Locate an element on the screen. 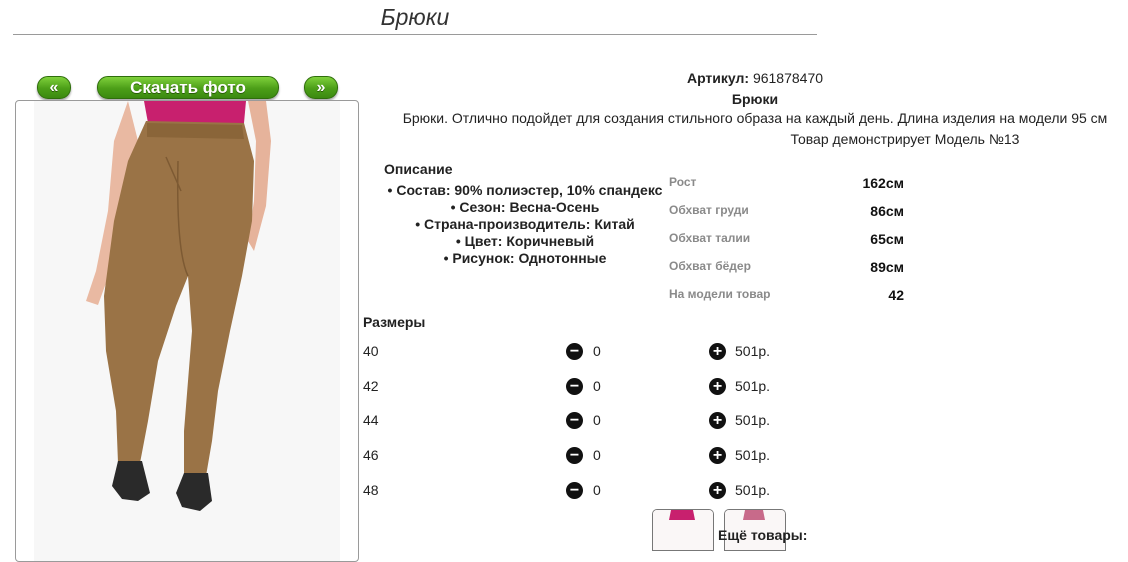 The width and height of the screenshot is (1128, 562). thumbnail-image is located at coordinates (683, 530).